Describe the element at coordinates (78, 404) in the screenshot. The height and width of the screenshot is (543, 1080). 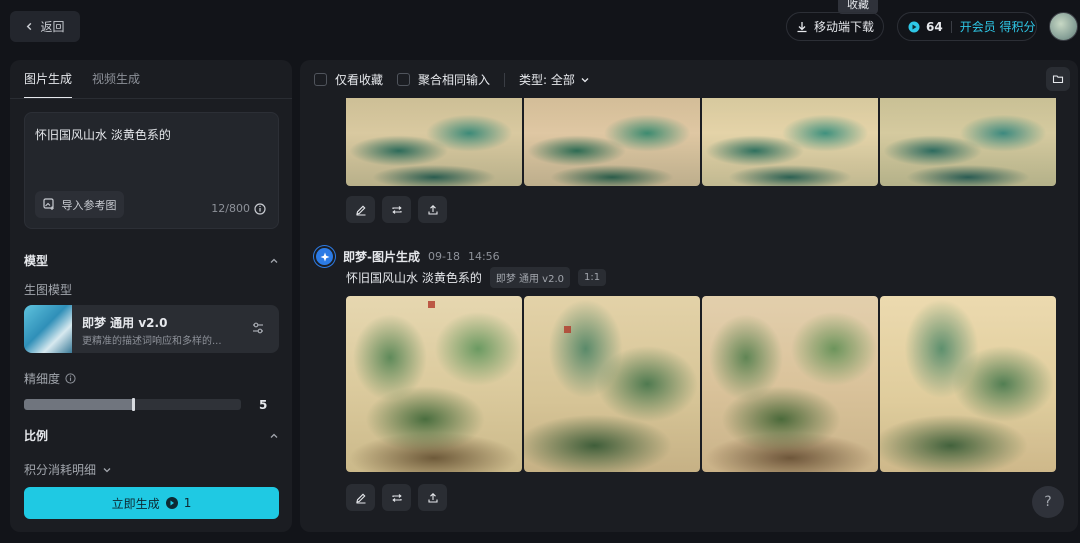
I see `detail-slider-fill` at that location.